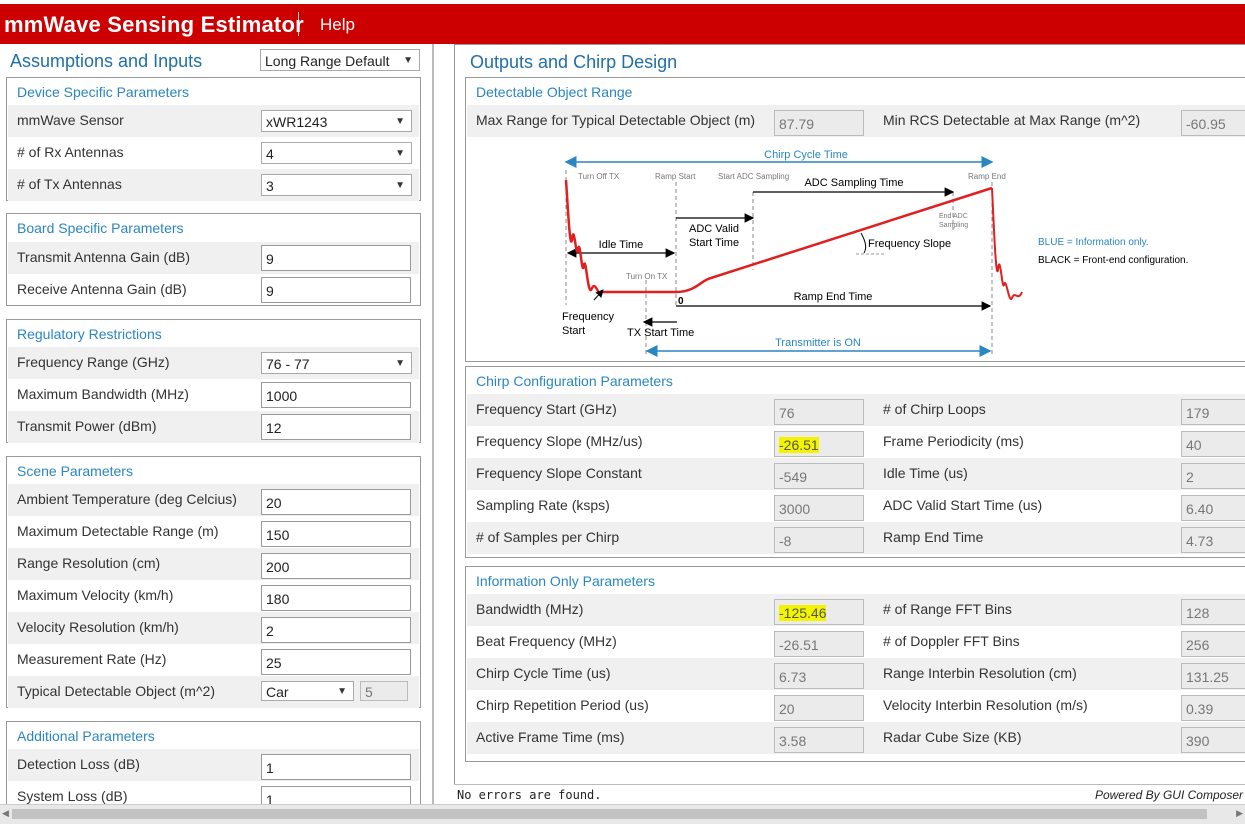  I want to click on bandwidth-output: -125.46, so click(819, 612).